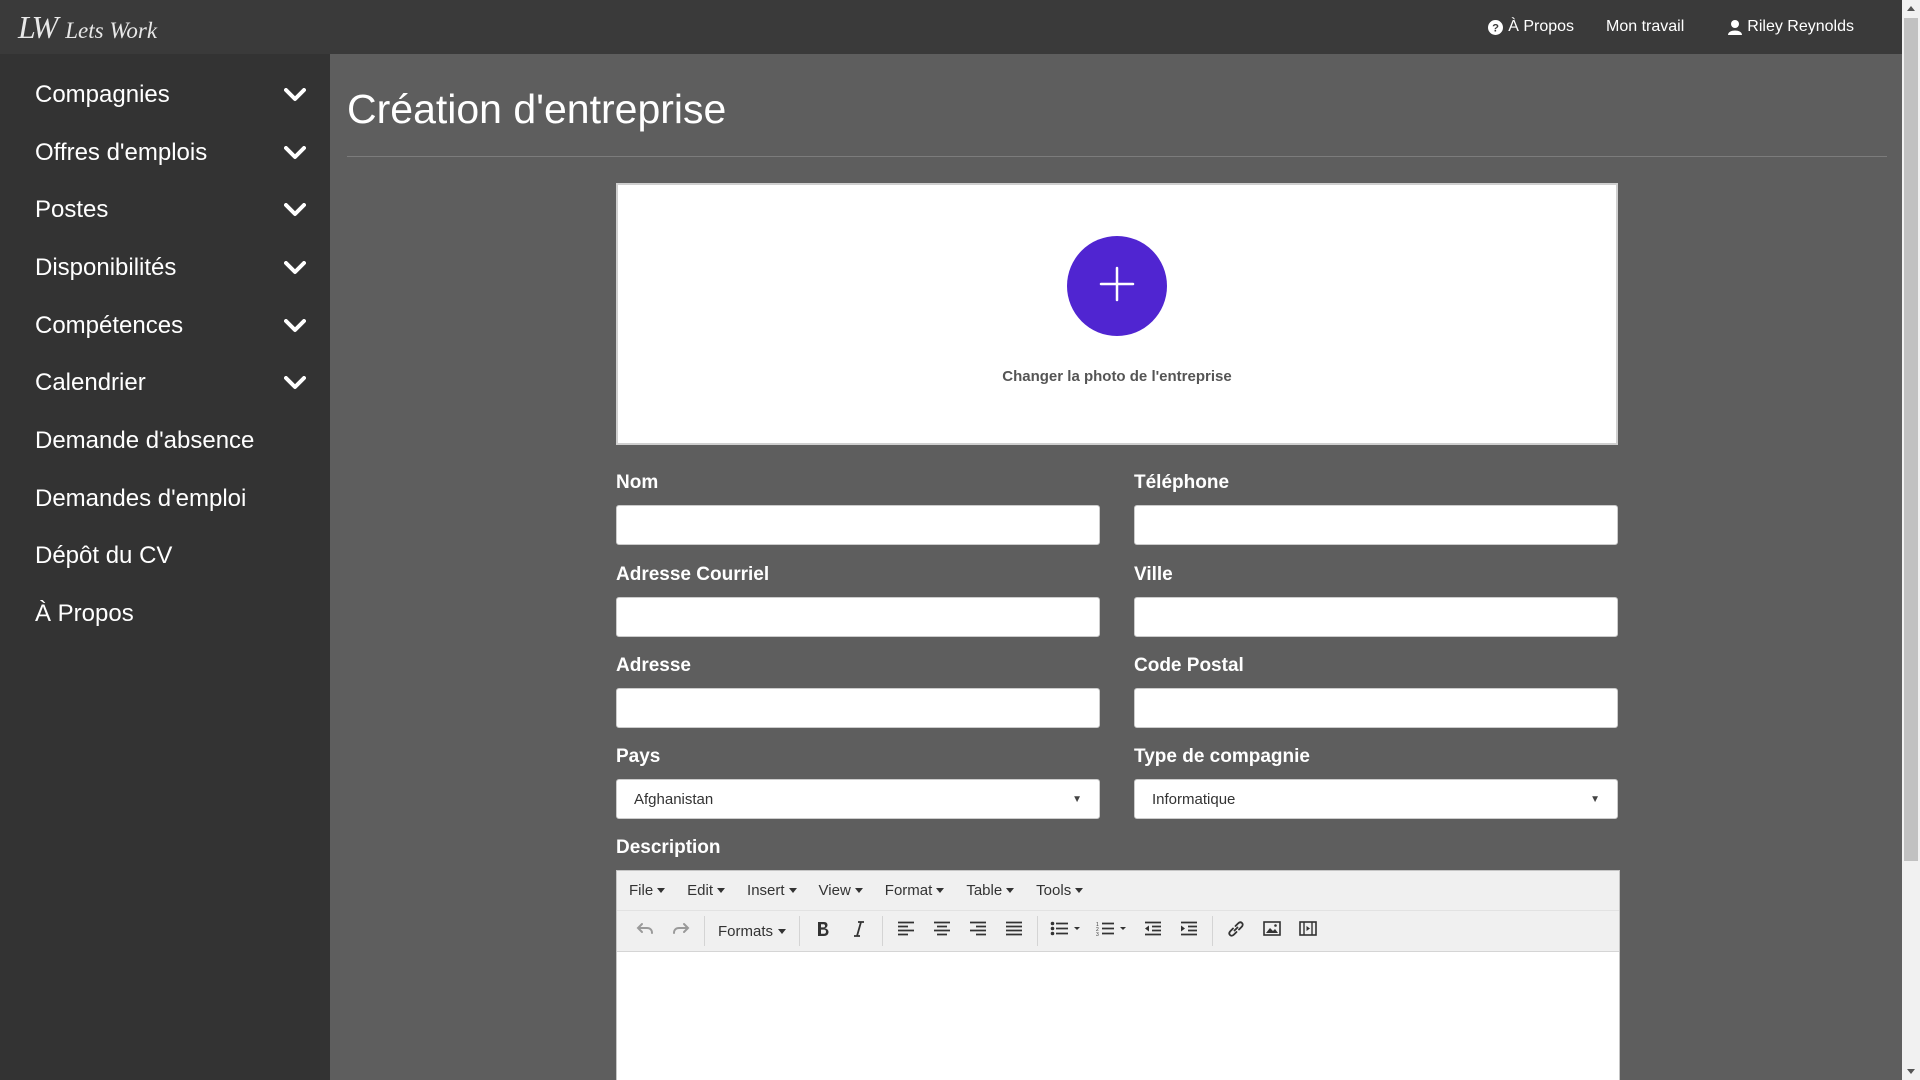  Describe the element at coordinates (834, 890) in the screenshot. I see `menu-label: View` at that location.